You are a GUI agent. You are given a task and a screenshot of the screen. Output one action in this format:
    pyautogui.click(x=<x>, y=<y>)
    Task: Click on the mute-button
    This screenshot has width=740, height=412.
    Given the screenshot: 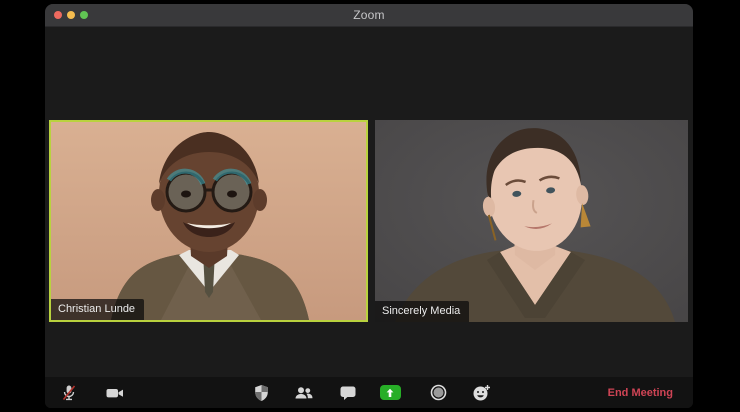 What is the action you would take?
    pyautogui.click(x=69, y=392)
    